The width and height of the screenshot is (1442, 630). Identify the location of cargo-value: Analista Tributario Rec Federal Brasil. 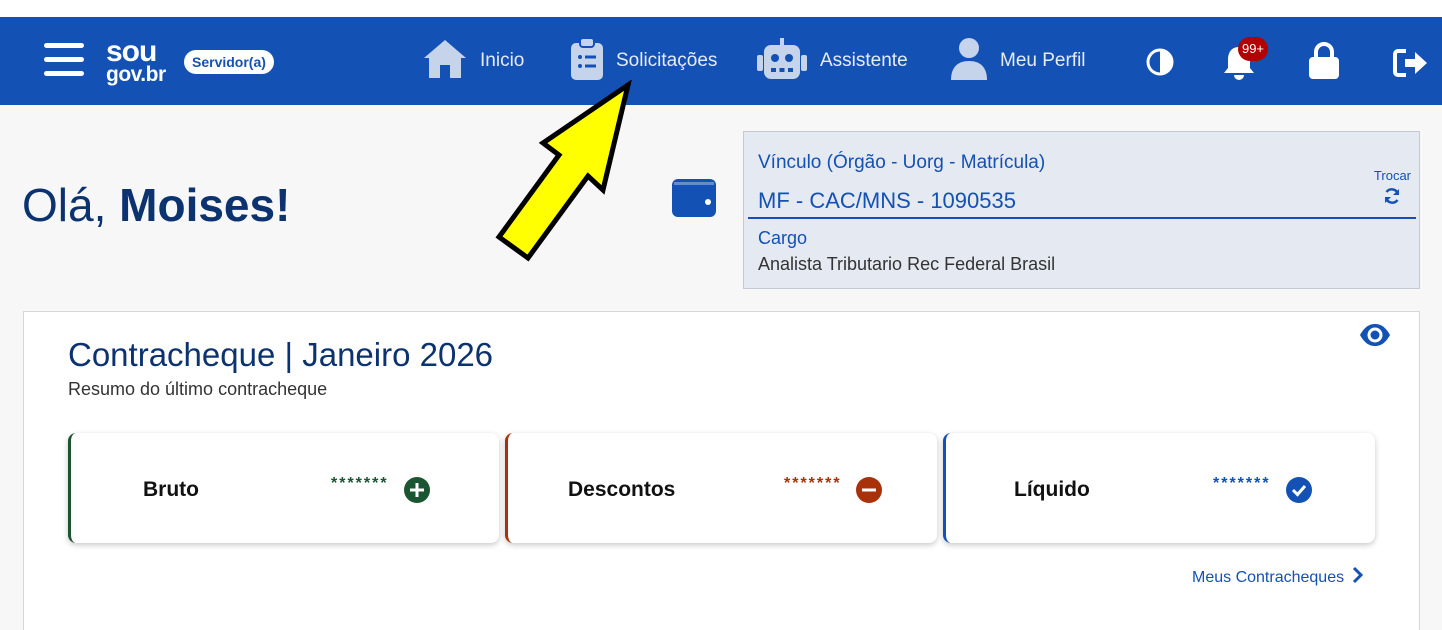
(907, 264).